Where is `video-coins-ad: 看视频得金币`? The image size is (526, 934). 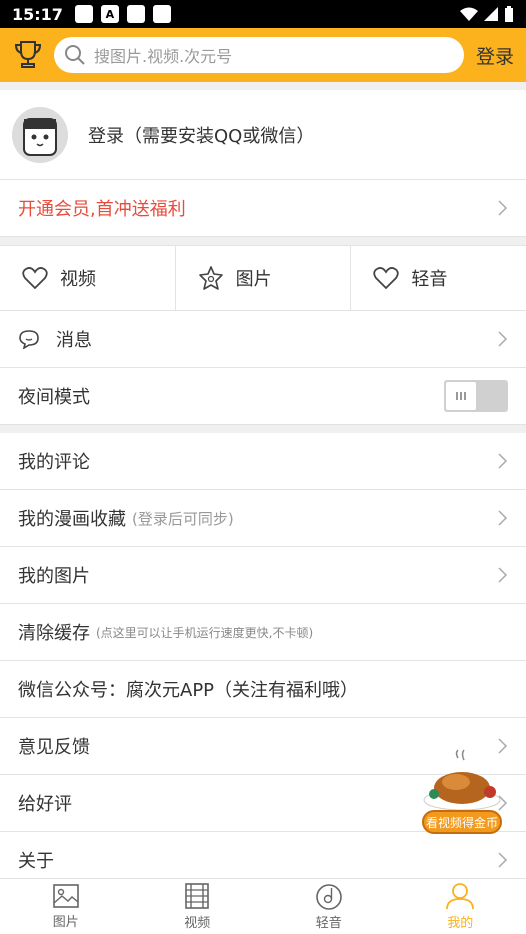 video-coins-ad: 看视频得金币 is located at coordinates (462, 793).